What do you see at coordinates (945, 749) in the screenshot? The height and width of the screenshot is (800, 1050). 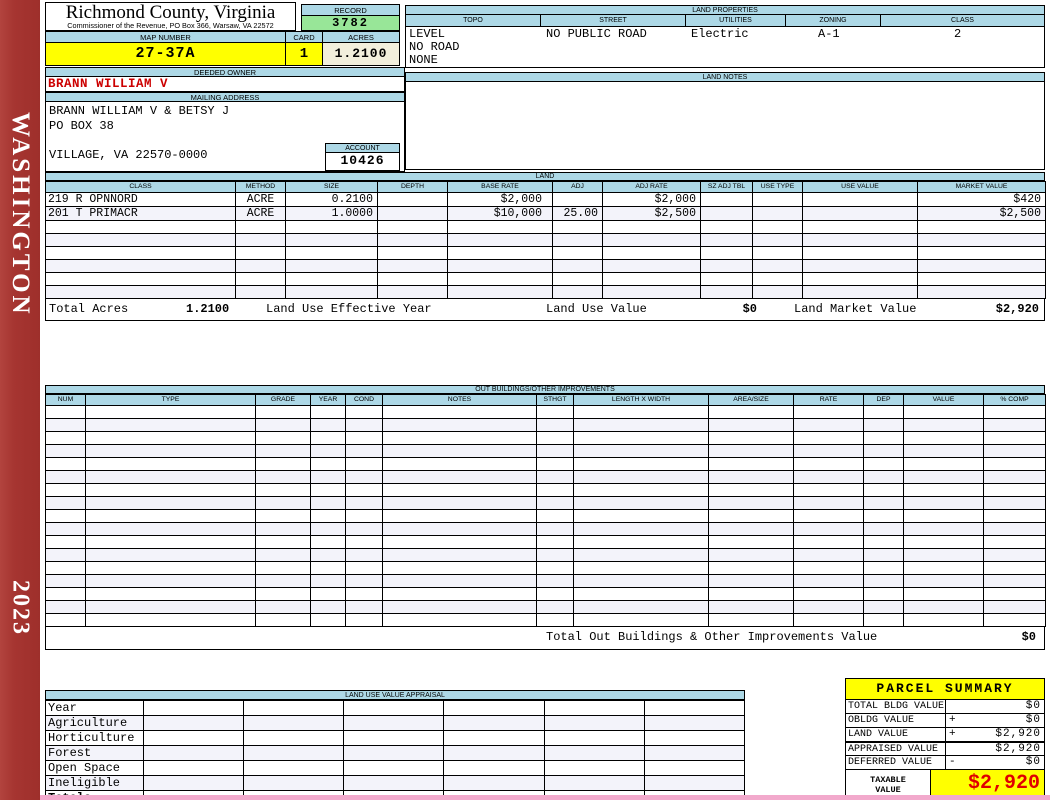 I see `parcel-summary-row: APPRAISED VALUE $2,920` at bounding box center [945, 749].